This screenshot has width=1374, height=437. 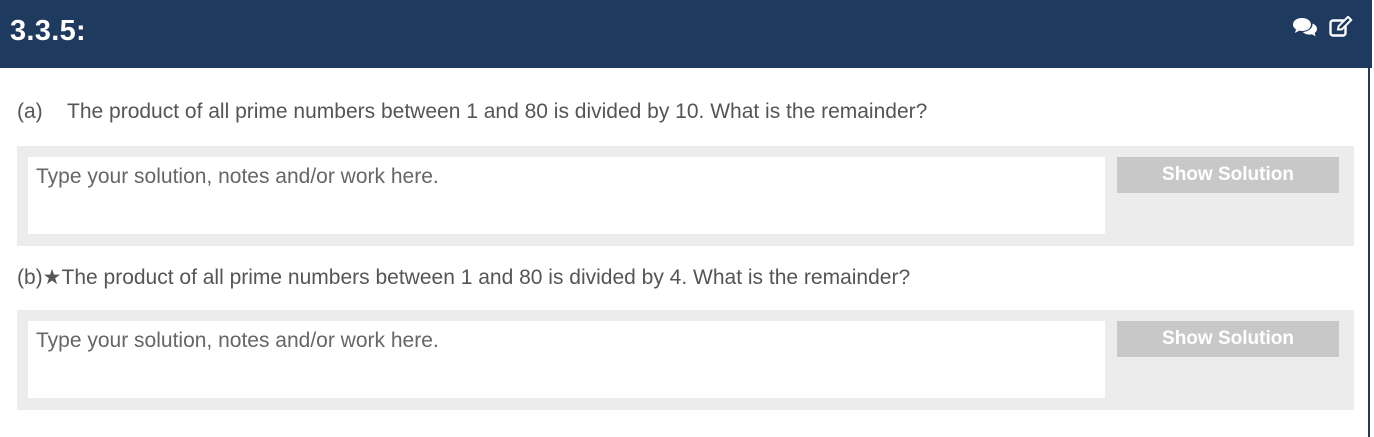 What do you see at coordinates (1323, 27) in the screenshot?
I see `header-actions` at bounding box center [1323, 27].